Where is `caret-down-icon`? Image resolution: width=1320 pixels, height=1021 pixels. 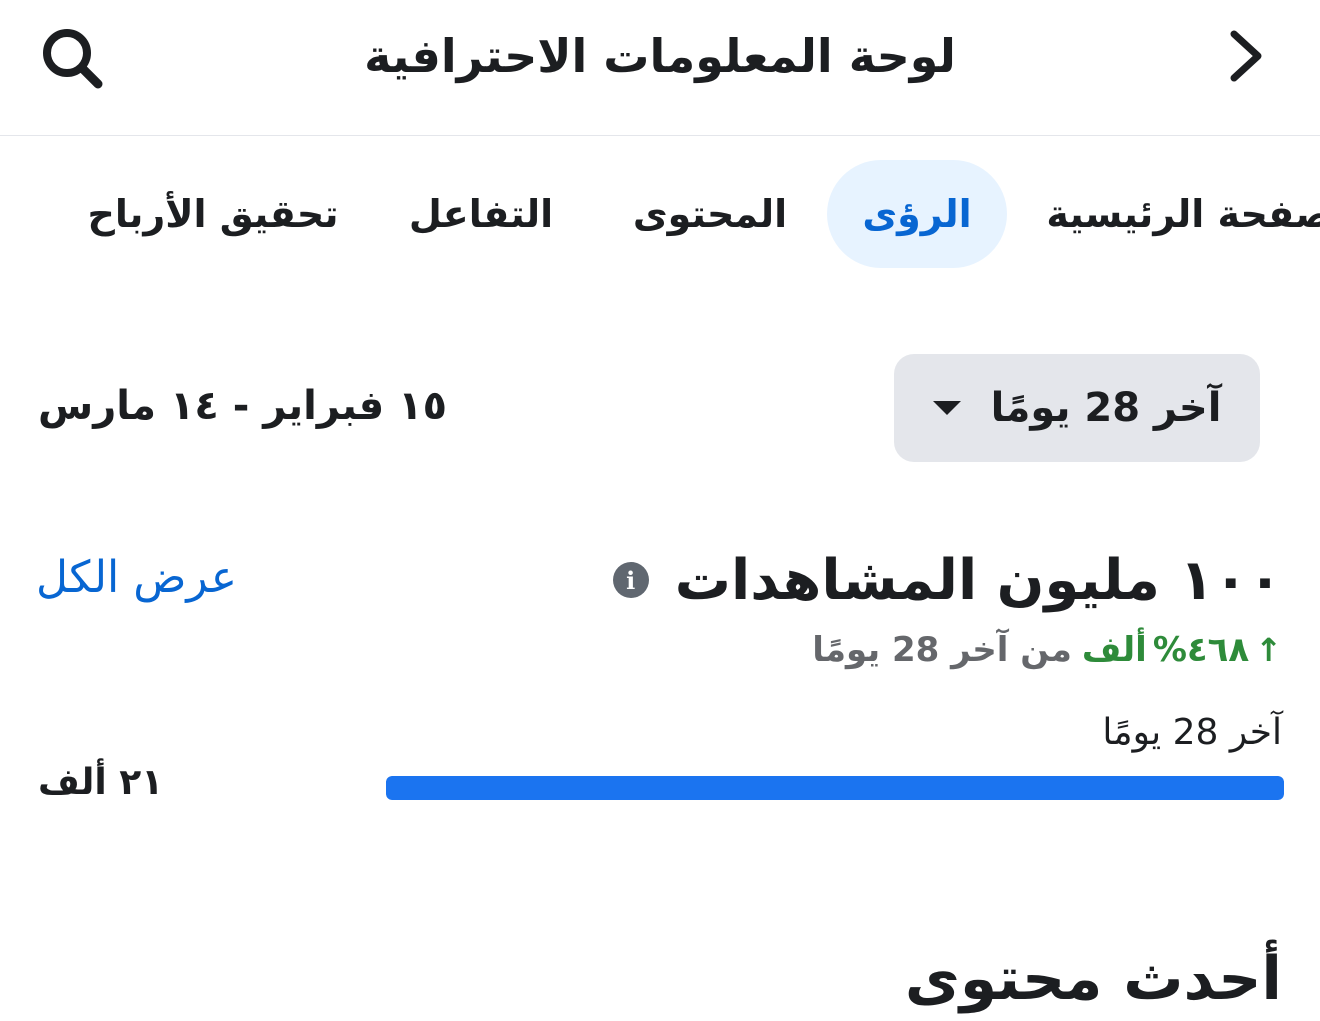
caret-down-icon is located at coordinates (946, 408).